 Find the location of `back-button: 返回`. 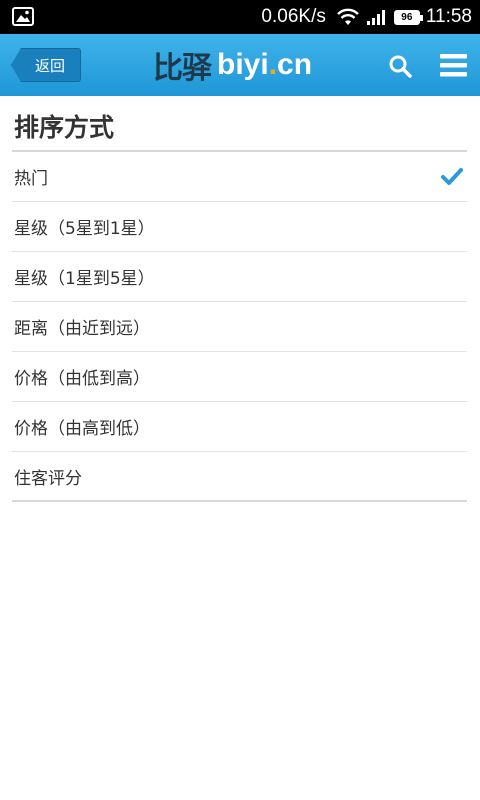

back-button: 返回 is located at coordinates (46, 65).